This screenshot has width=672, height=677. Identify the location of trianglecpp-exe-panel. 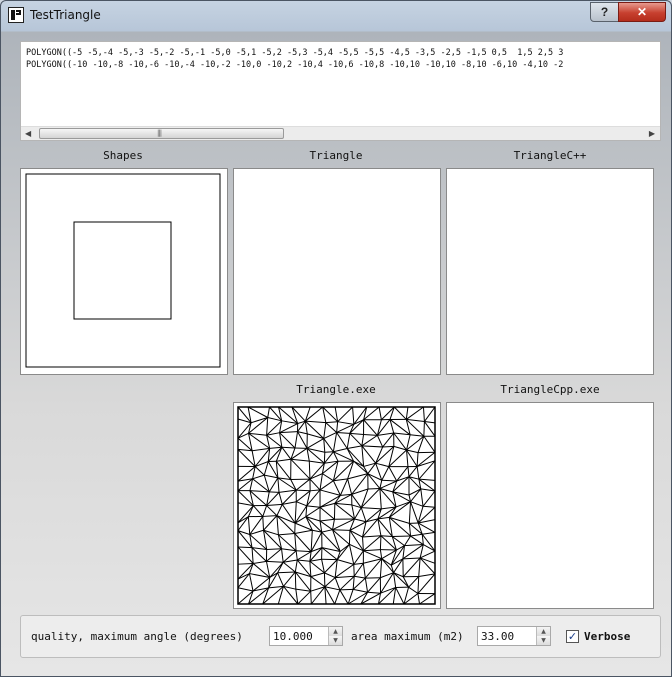
(550, 505).